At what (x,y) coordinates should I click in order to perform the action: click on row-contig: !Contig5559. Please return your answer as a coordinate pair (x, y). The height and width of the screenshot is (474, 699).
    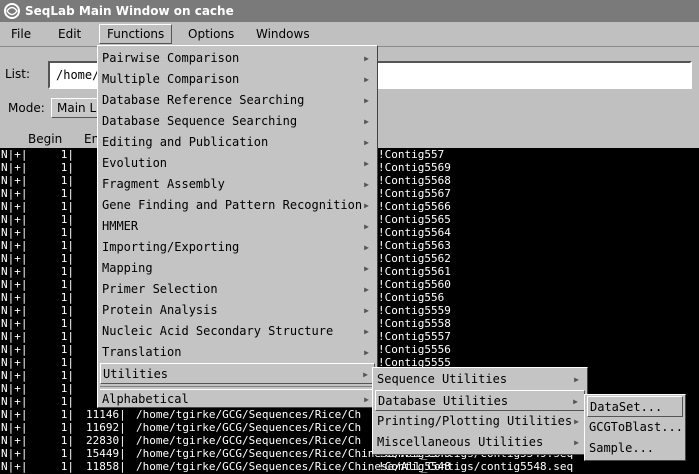
    Looking at the image, I should click on (414, 310).